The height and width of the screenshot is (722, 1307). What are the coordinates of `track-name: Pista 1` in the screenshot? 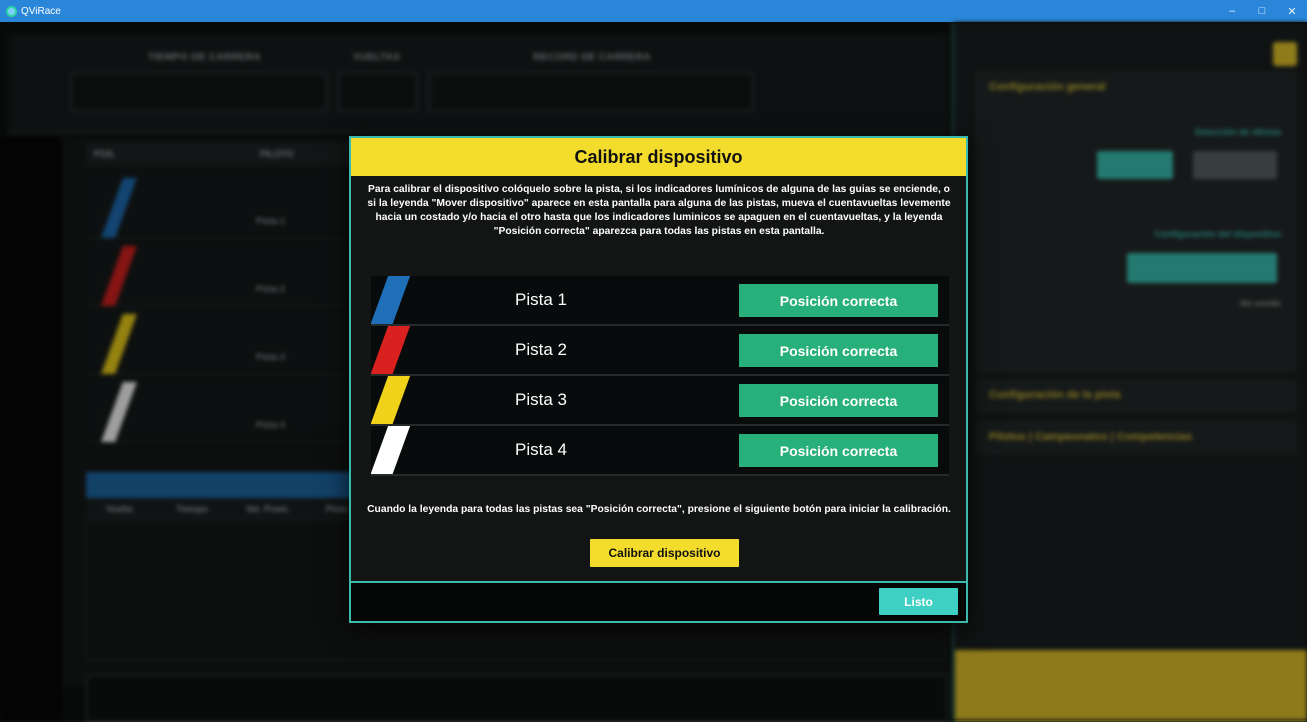 It's located at (541, 299).